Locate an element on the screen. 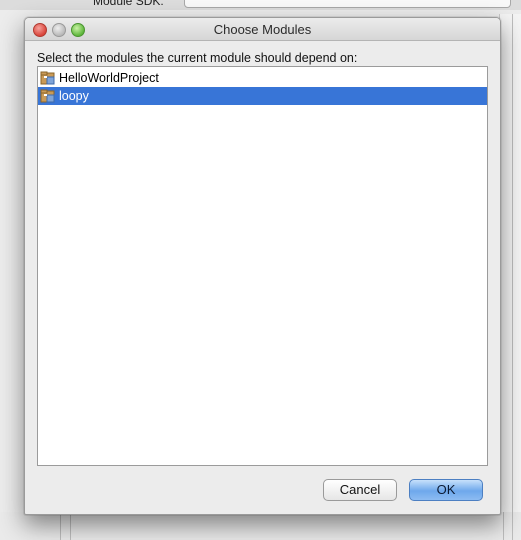 This screenshot has width=521, height=540. list-item-label: HelloWorldProject is located at coordinates (109, 78).